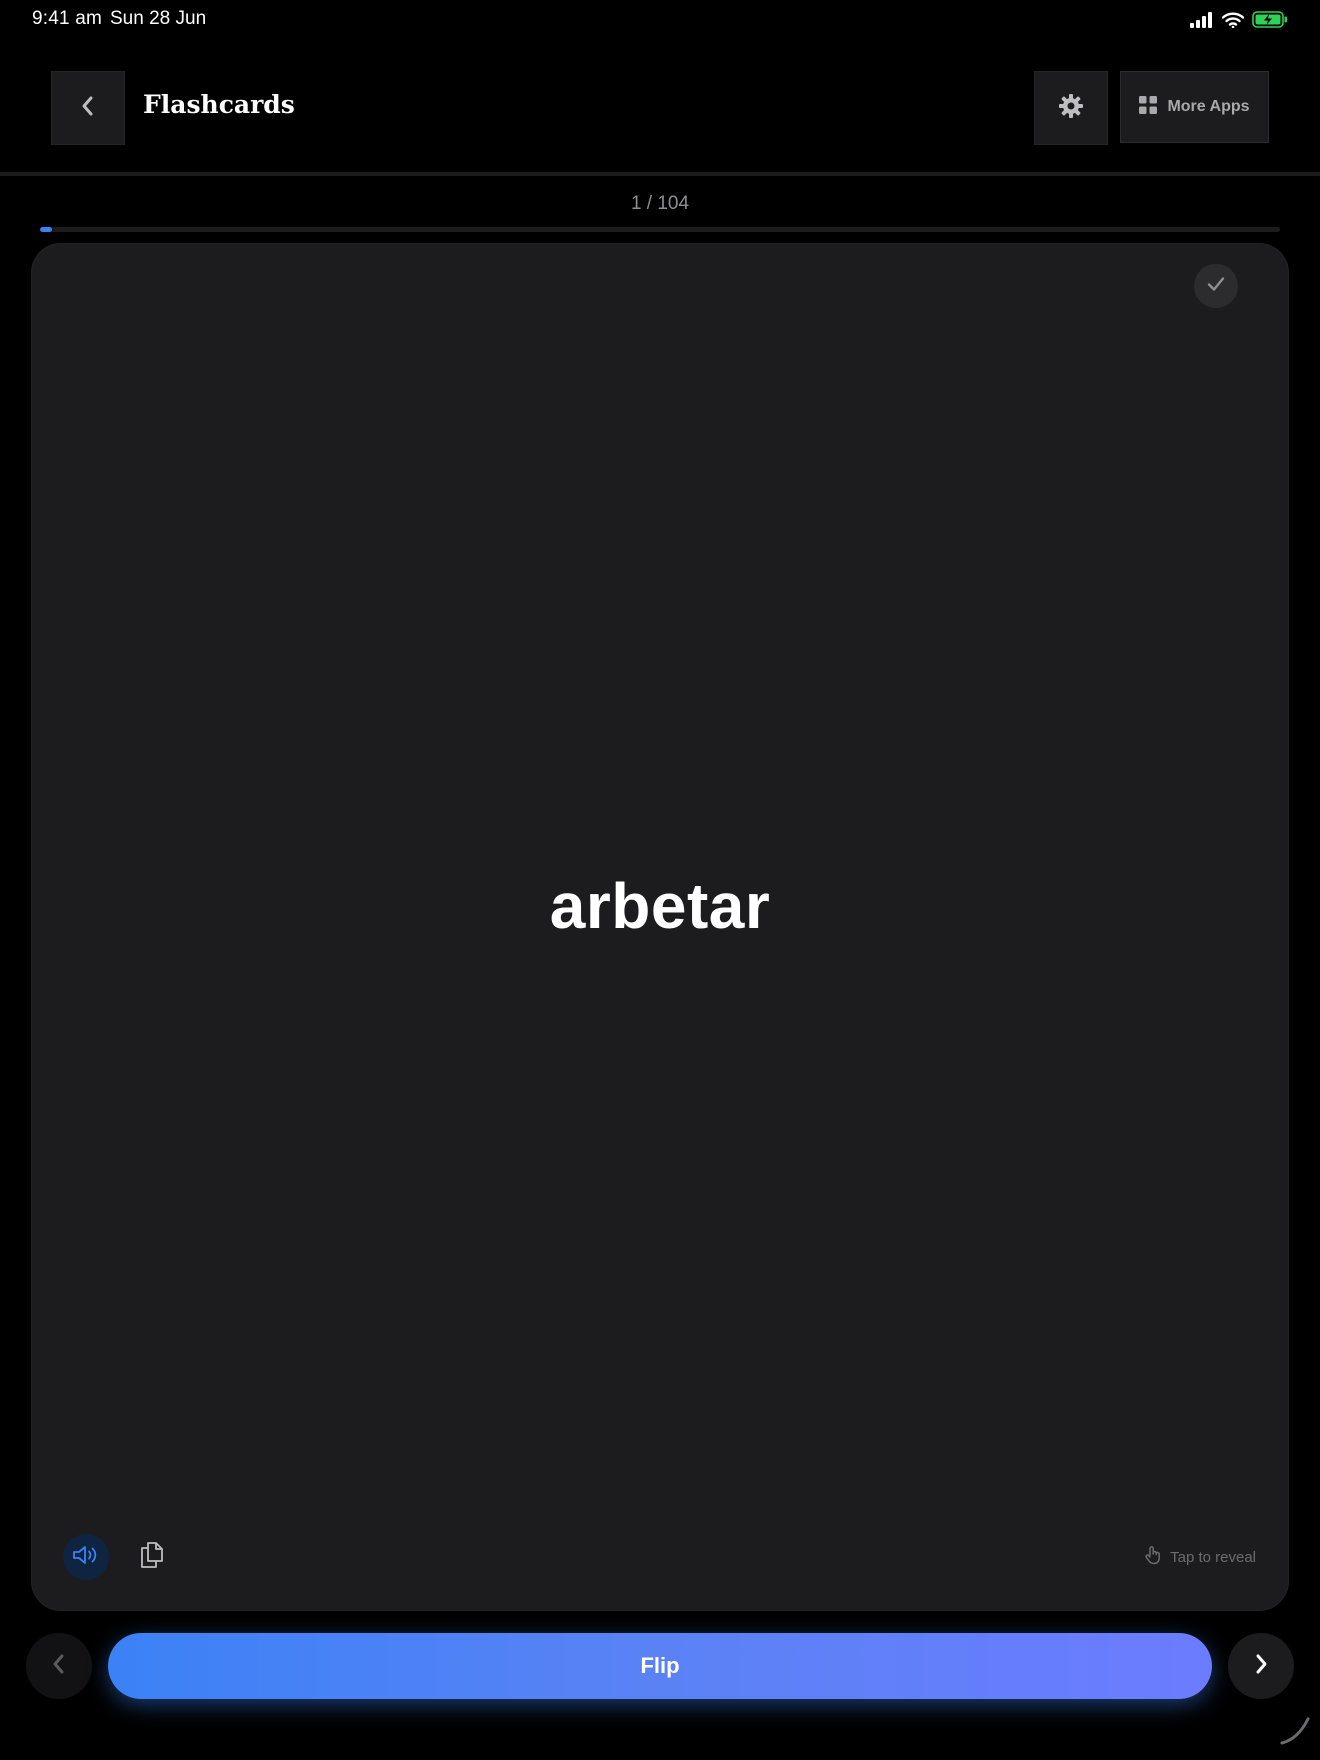 Image resolution: width=1320 pixels, height=1760 pixels. I want to click on mark-known-button, so click(1216, 286).